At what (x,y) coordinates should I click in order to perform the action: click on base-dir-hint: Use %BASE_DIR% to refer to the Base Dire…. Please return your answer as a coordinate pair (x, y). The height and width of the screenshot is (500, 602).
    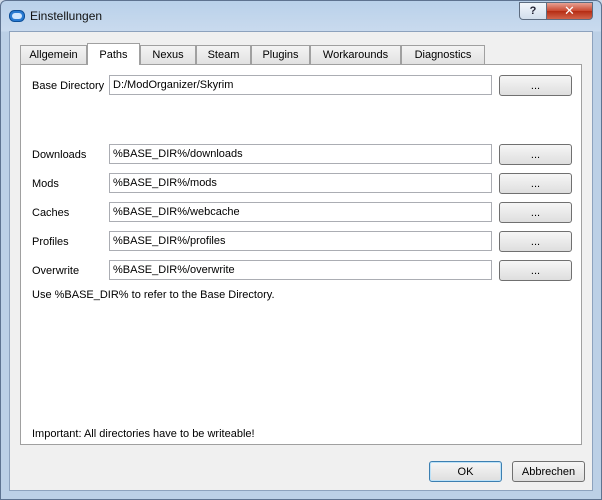
    Looking at the image, I should click on (153, 295).